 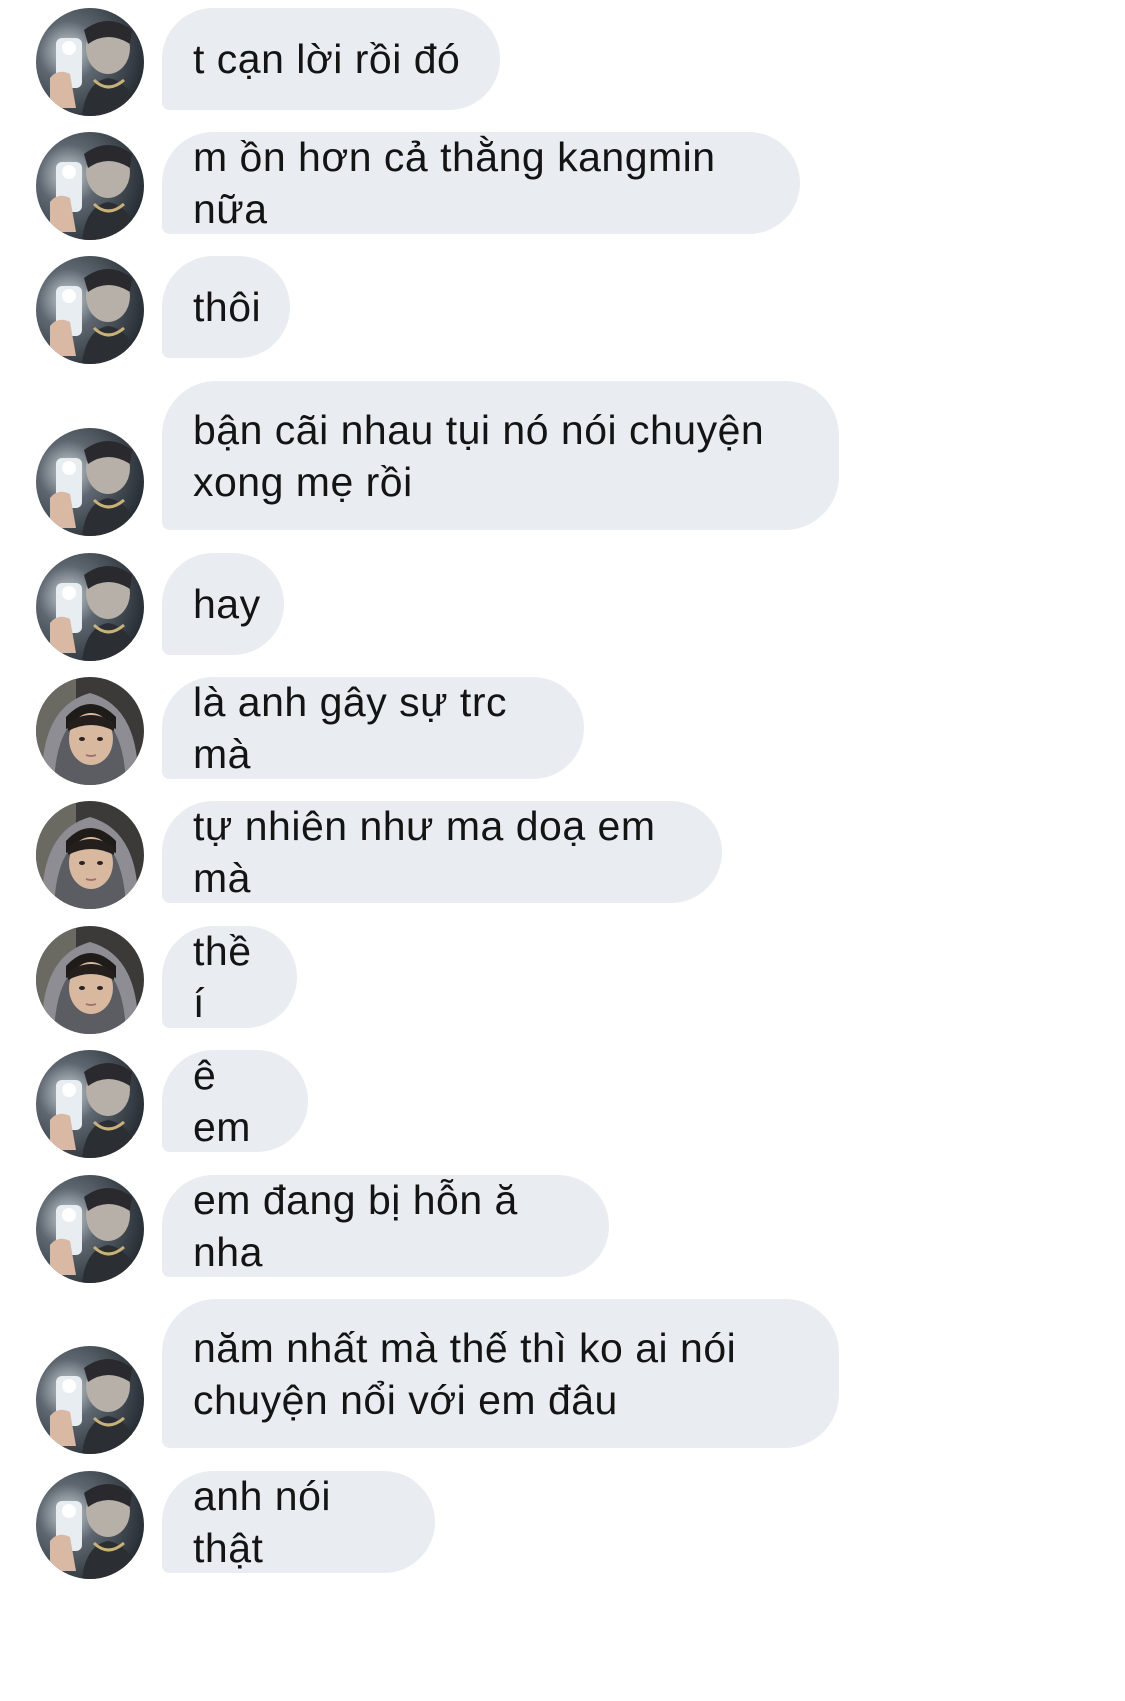 What do you see at coordinates (226, 307) in the screenshot?
I see `message-bubble: thôi` at bounding box center [226, 307].